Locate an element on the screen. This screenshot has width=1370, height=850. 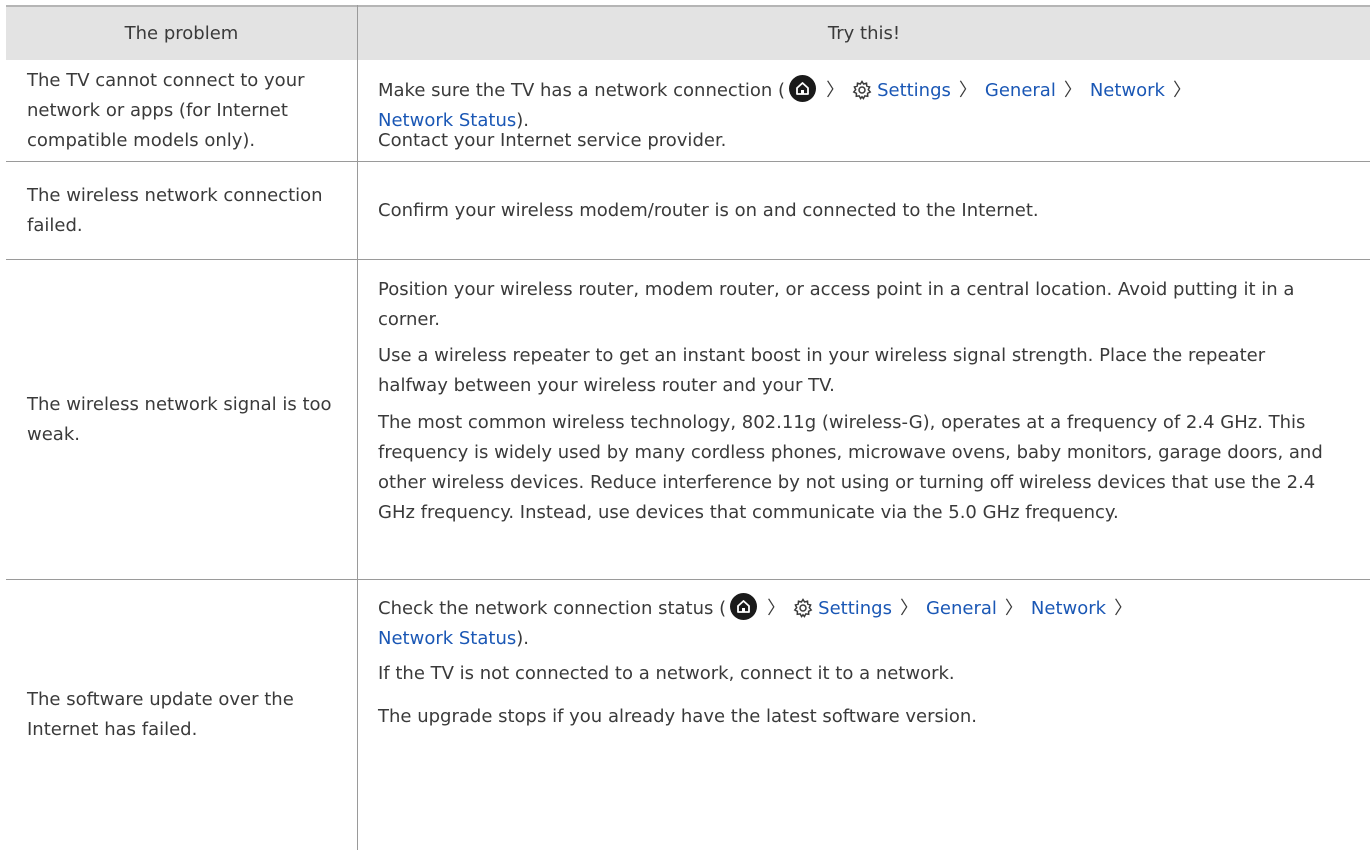
problem-cell: The wireless network connection failed. is located at coordinates (181, 210).